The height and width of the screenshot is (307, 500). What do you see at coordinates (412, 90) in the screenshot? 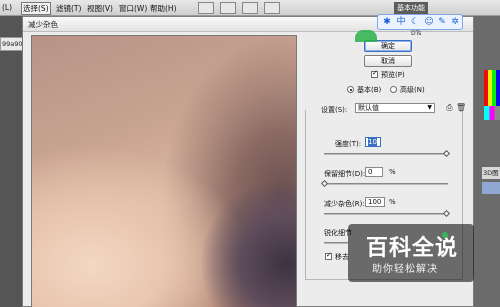
I see `mode-advanced-label: 高级(N)` at bounding box center [412, 90].